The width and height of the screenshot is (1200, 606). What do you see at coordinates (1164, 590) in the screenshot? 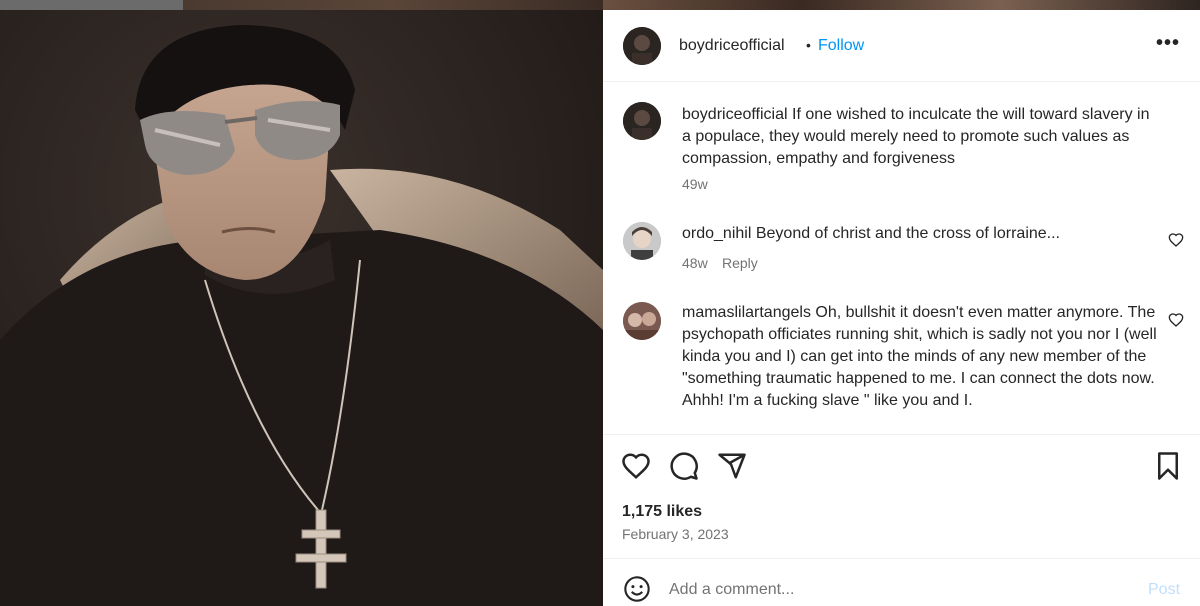
I see `post-button: Post` at bounding box center [1164, 590].